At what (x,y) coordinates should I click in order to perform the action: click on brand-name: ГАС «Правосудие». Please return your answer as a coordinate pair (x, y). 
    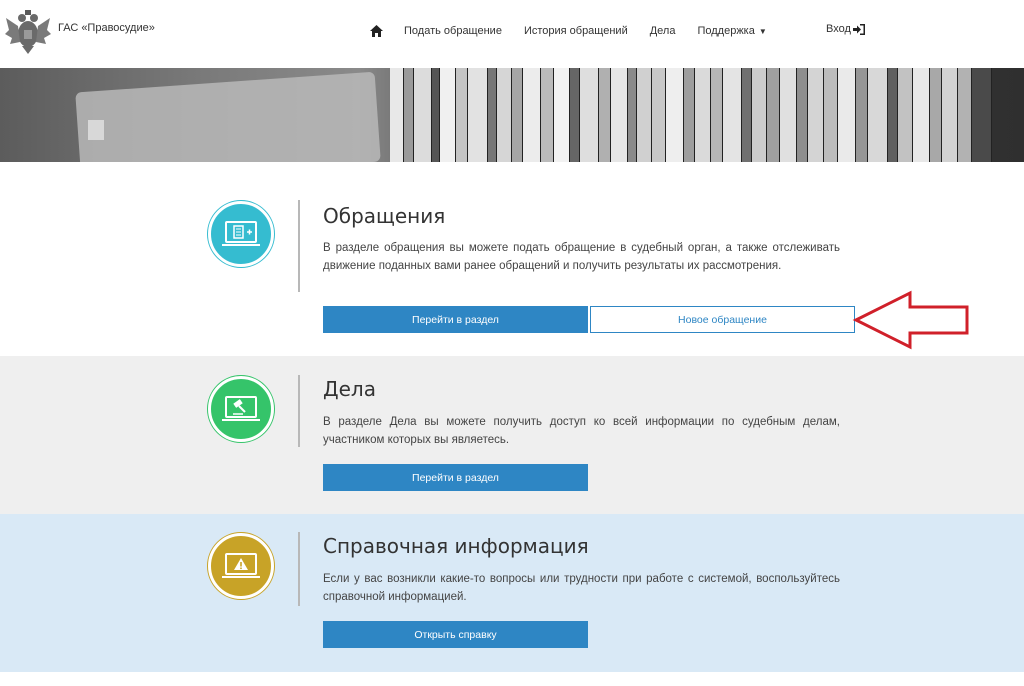
    Looking at the image, I should click on (106, 28).